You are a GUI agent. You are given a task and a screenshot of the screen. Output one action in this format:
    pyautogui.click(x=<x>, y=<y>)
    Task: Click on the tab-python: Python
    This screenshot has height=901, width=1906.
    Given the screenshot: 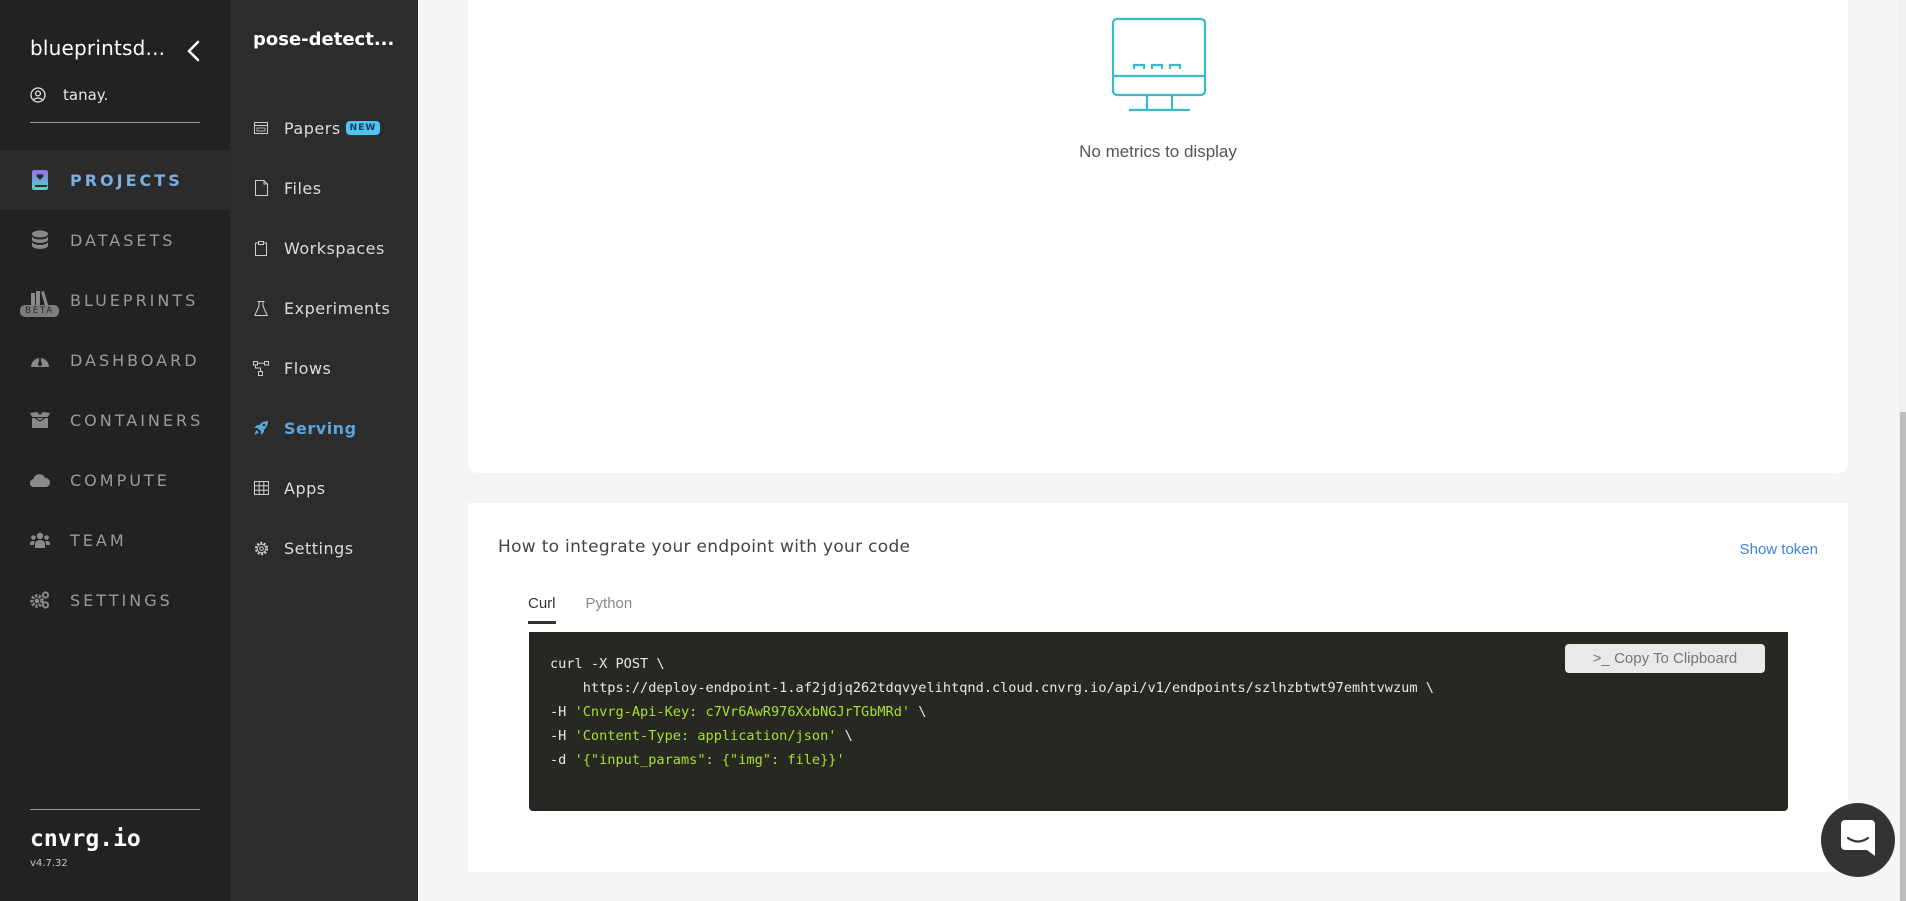 What is the action you would take?
    pyautogui.click(x=609, y=609)
    